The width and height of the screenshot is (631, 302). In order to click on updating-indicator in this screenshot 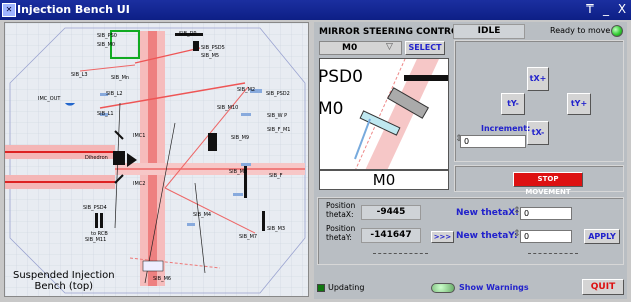, I will do `click(321, 288)`.